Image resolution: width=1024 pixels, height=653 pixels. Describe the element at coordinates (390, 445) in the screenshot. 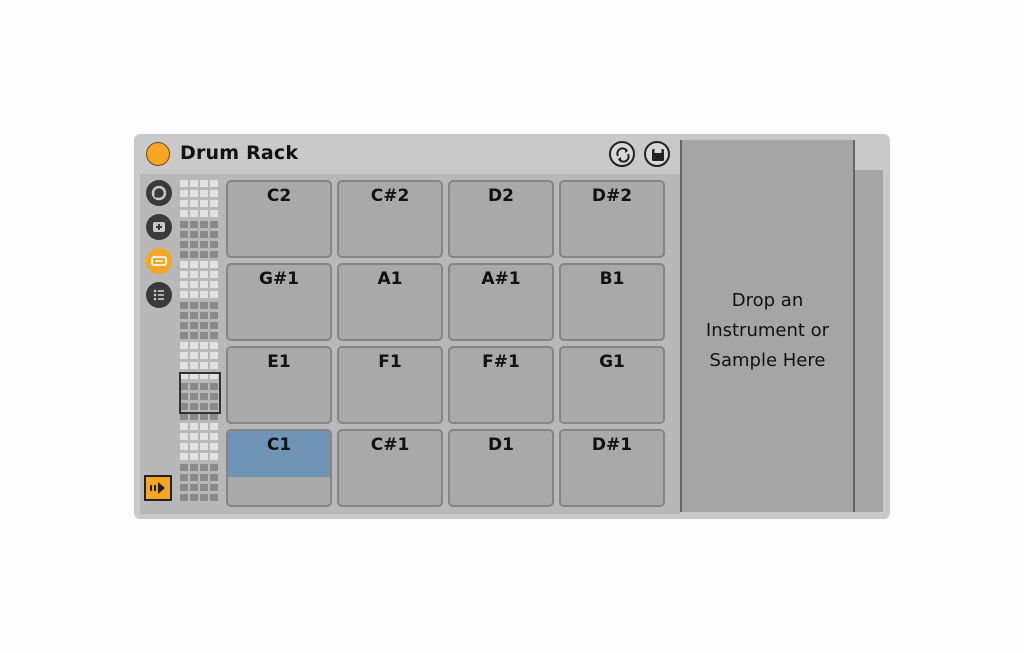

I see `pad-note-label: C#1` at that location.